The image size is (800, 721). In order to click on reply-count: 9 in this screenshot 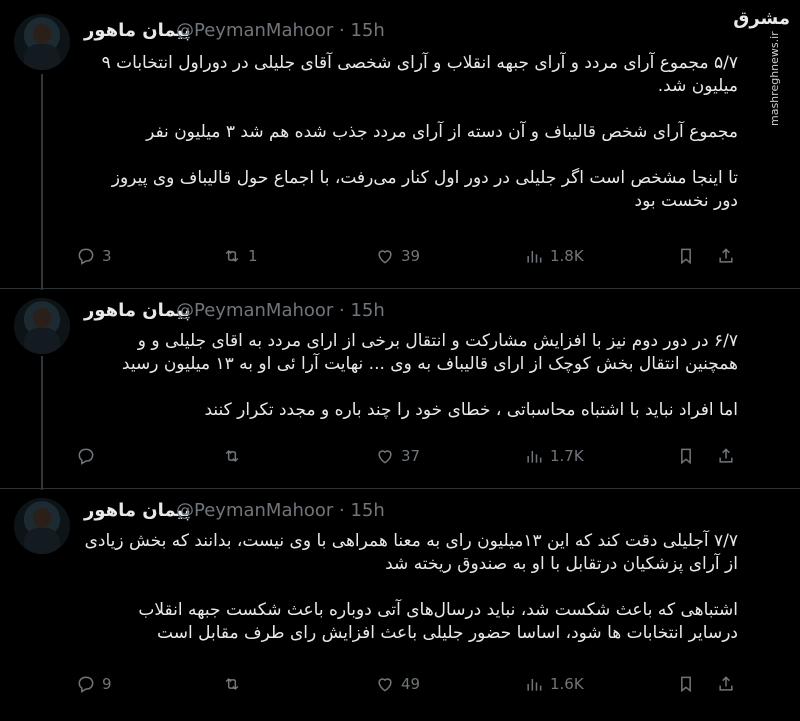, I will do `click(107, 684)`.